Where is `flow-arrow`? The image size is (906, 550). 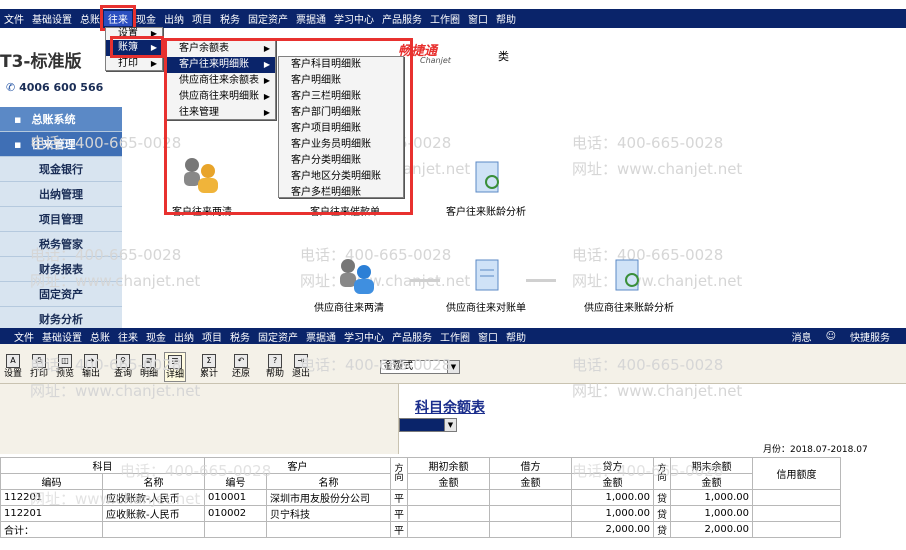 flow-arrow is located at coordinates (425, 280).